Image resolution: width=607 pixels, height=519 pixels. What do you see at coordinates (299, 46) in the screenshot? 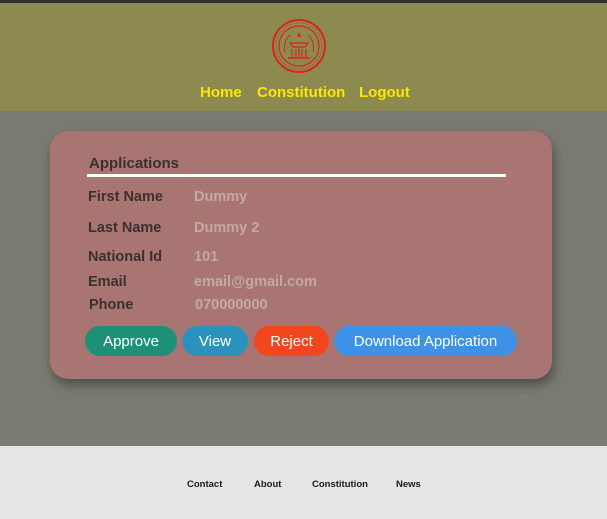
I see `seal-logo-icon` at bounding box center [299, 46].